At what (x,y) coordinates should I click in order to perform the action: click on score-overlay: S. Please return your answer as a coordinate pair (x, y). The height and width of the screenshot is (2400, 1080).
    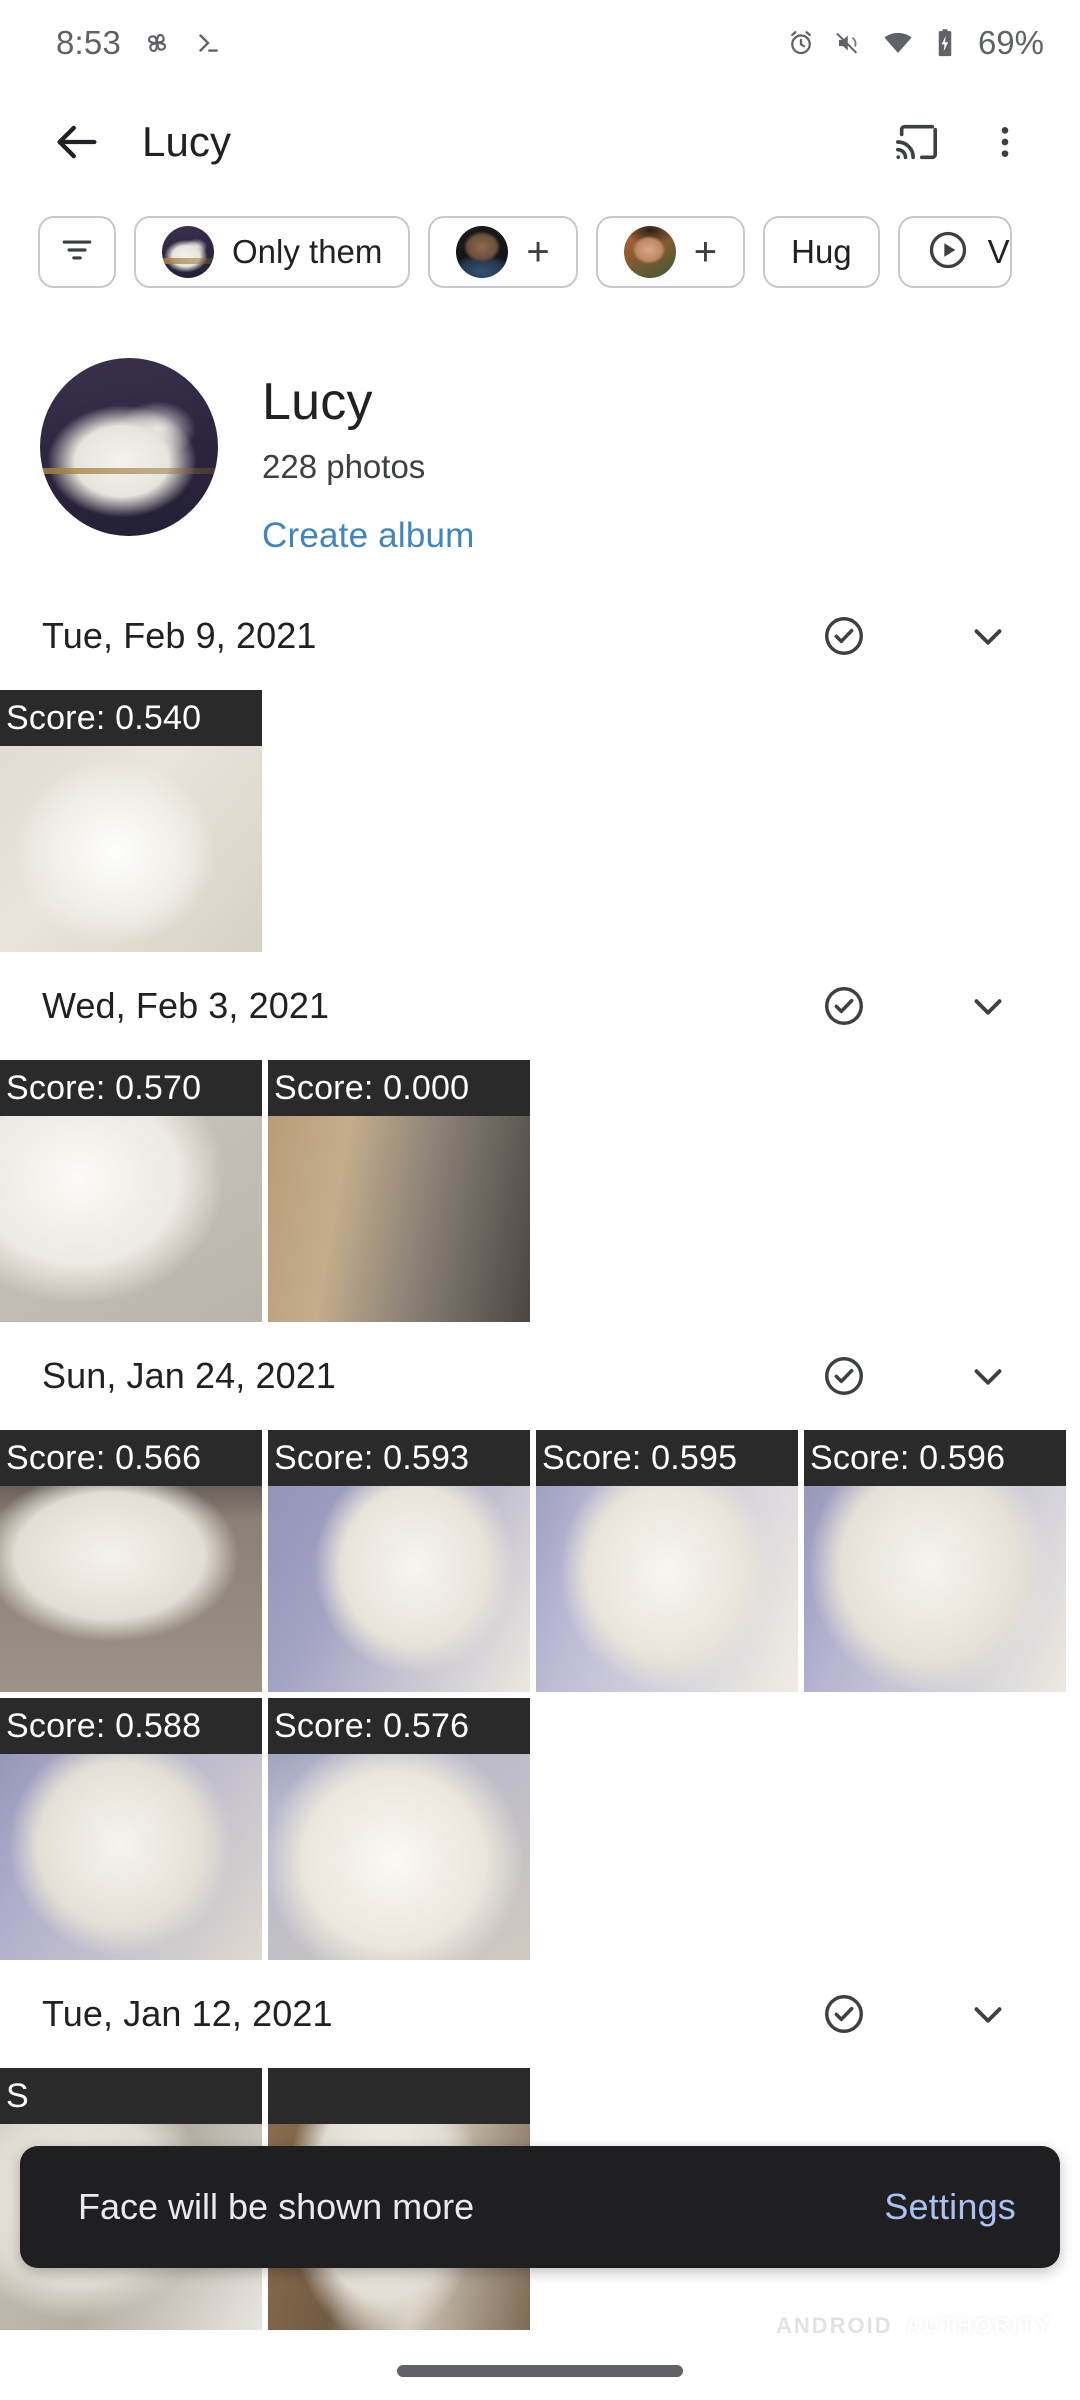
    Looking at the image, I should click on (131, 2096).